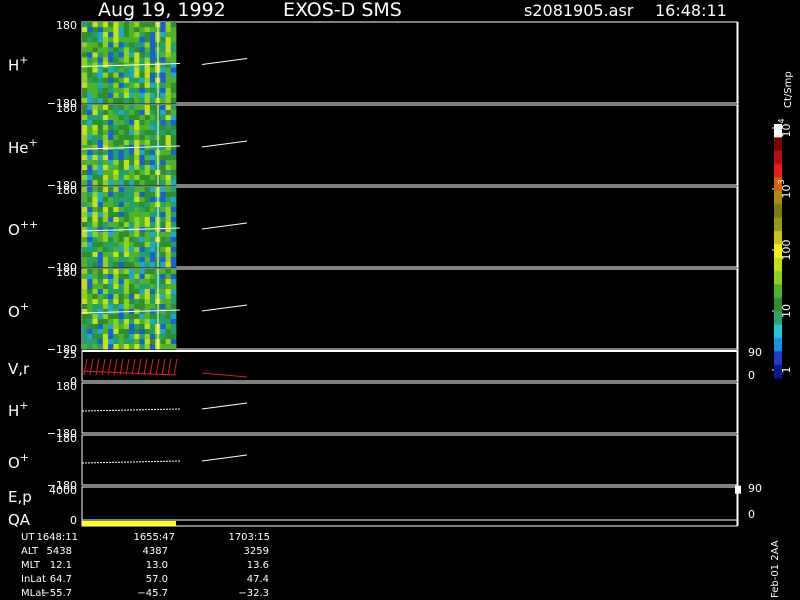 Image resolution: width=800 pixels, height=600 pixels. What do you see at coordinates (751, 514) in the screenshot?
I see `panel-right-tick-bottom: 0` at bounding box center [751, 514].